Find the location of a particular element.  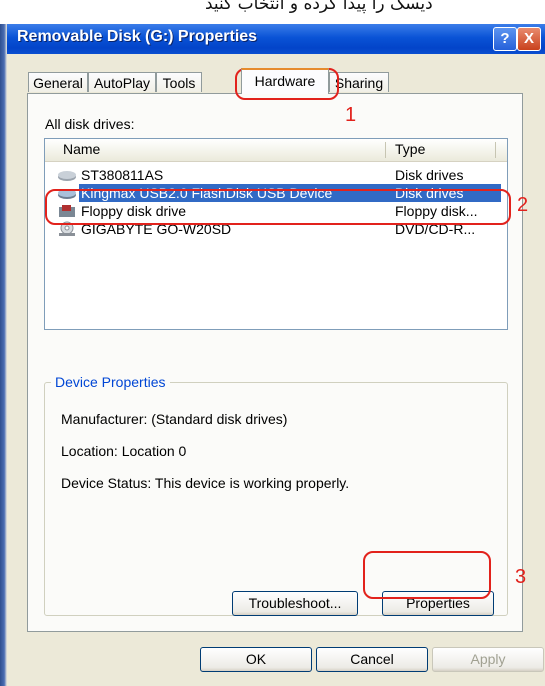

tab-hardware: Hardware is located at coordinates (285, 81).